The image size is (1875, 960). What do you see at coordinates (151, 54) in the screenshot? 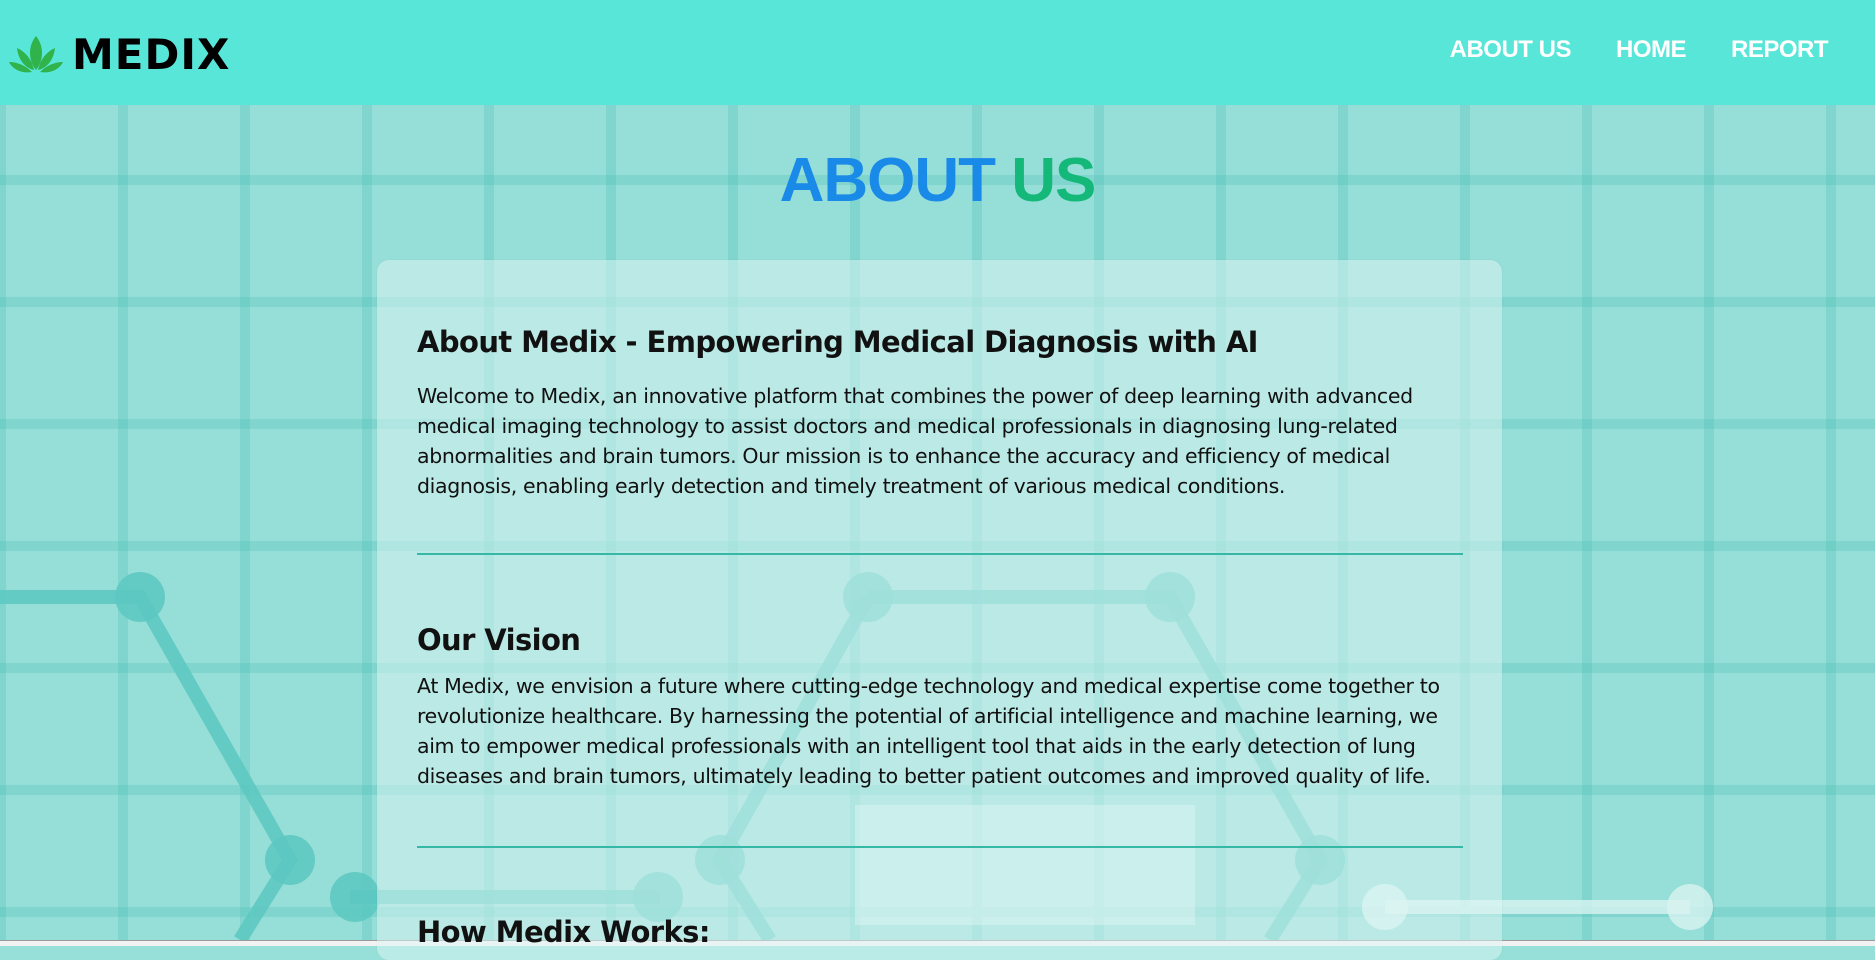
I see `brand-name: MEDIX` at bounding box center [151, 54].